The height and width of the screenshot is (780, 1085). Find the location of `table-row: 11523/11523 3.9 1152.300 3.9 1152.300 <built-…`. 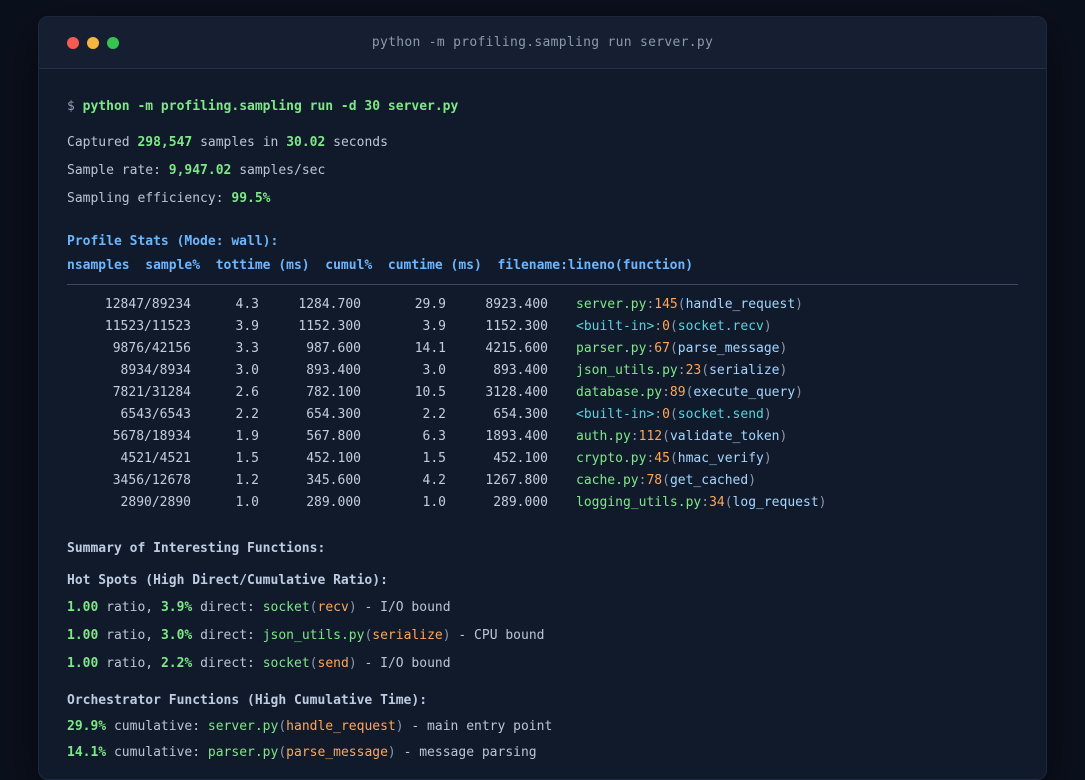

table-row: 11523/11523 3.9 1152.300 3.9 1152.300 <built-… is located at coordinates (542, 327).